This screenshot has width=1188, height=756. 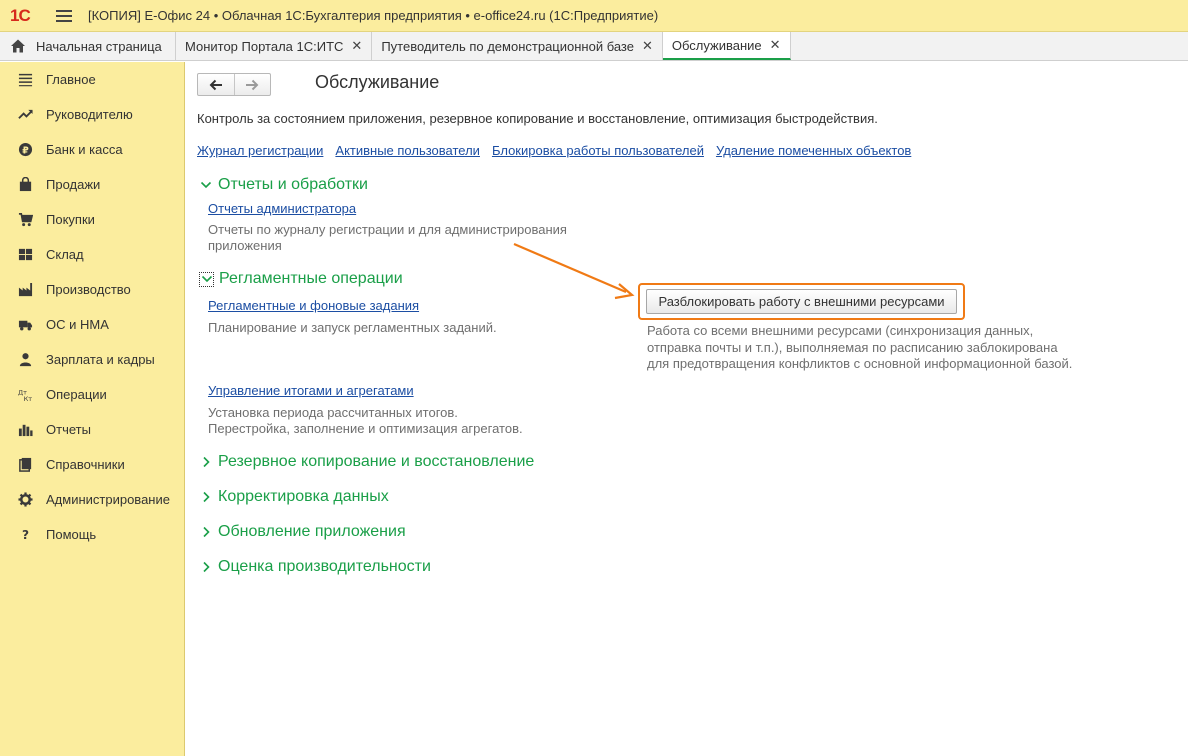 I want to click on back-button, so click(x=216, y=84).